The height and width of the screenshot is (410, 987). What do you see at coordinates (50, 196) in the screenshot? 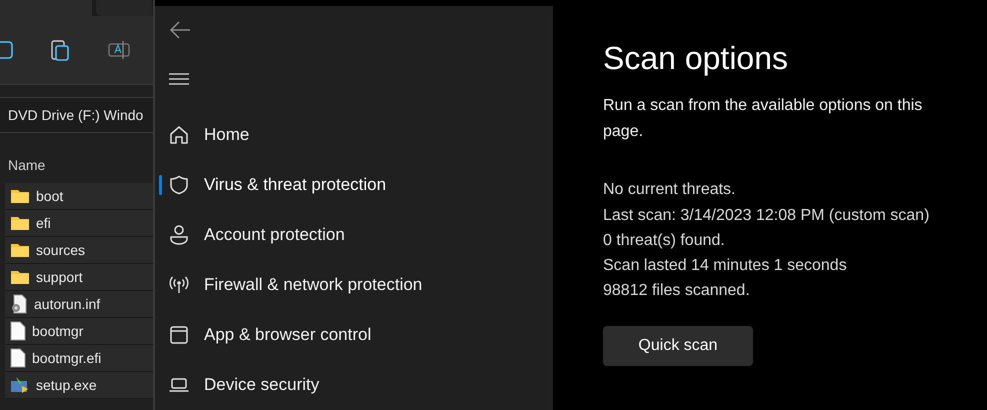
I see `file-name: boot` at bounding box center [50, 196].